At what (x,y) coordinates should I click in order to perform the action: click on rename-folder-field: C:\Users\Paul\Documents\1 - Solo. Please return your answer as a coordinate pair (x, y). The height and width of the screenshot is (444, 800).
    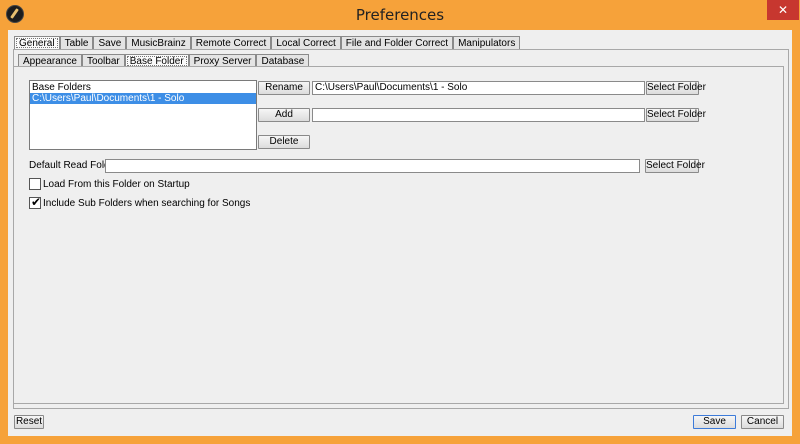
    Looking at the image, I should click on (478, 88).